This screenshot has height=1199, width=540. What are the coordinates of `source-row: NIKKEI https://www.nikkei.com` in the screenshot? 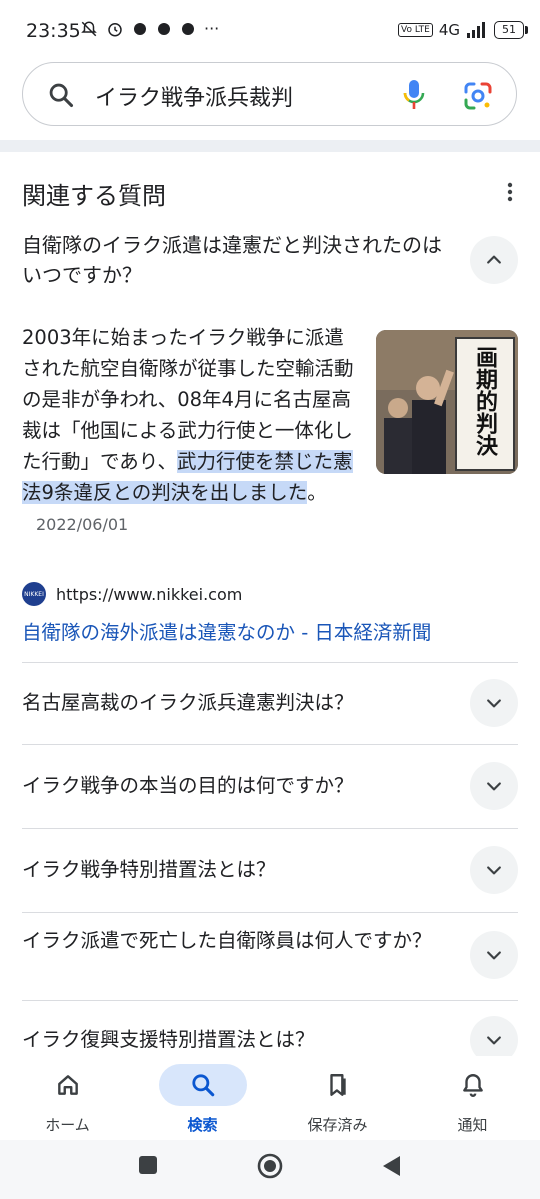 It's located at (132, 594).